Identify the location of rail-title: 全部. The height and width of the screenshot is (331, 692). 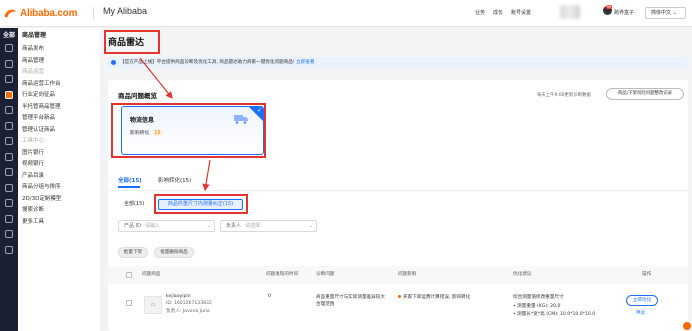
(9, 36).